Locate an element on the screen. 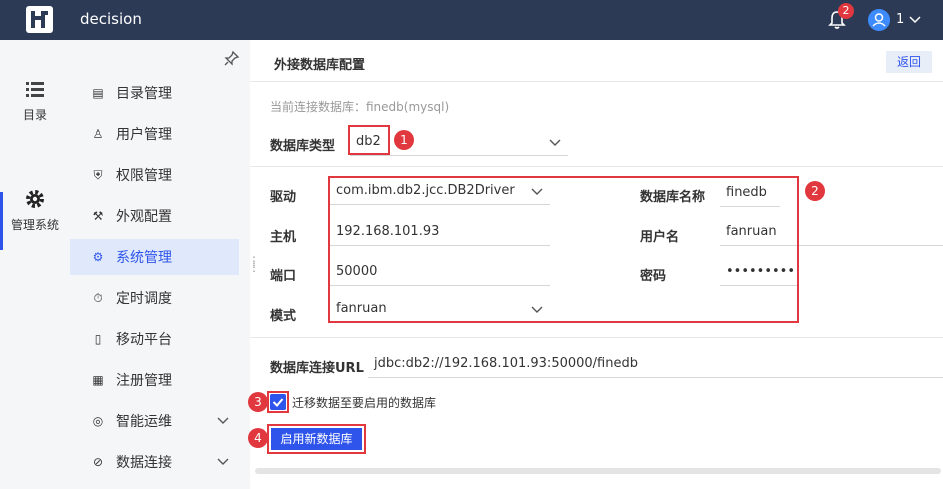  sidebar-item-label: 外观配置 is located at coordinates (144, 217).